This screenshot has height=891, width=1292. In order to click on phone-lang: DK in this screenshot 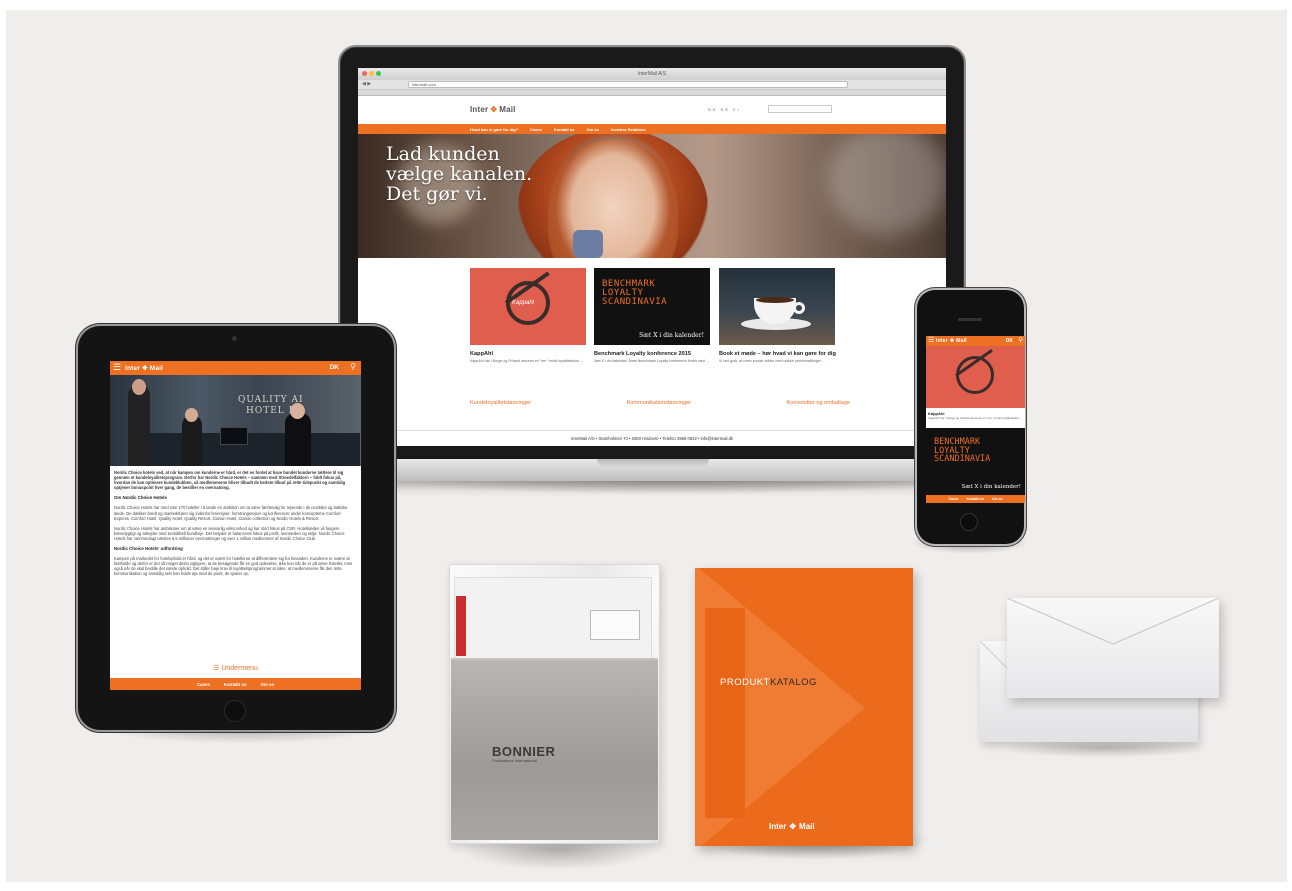, I will do `click(1009, 341)`.